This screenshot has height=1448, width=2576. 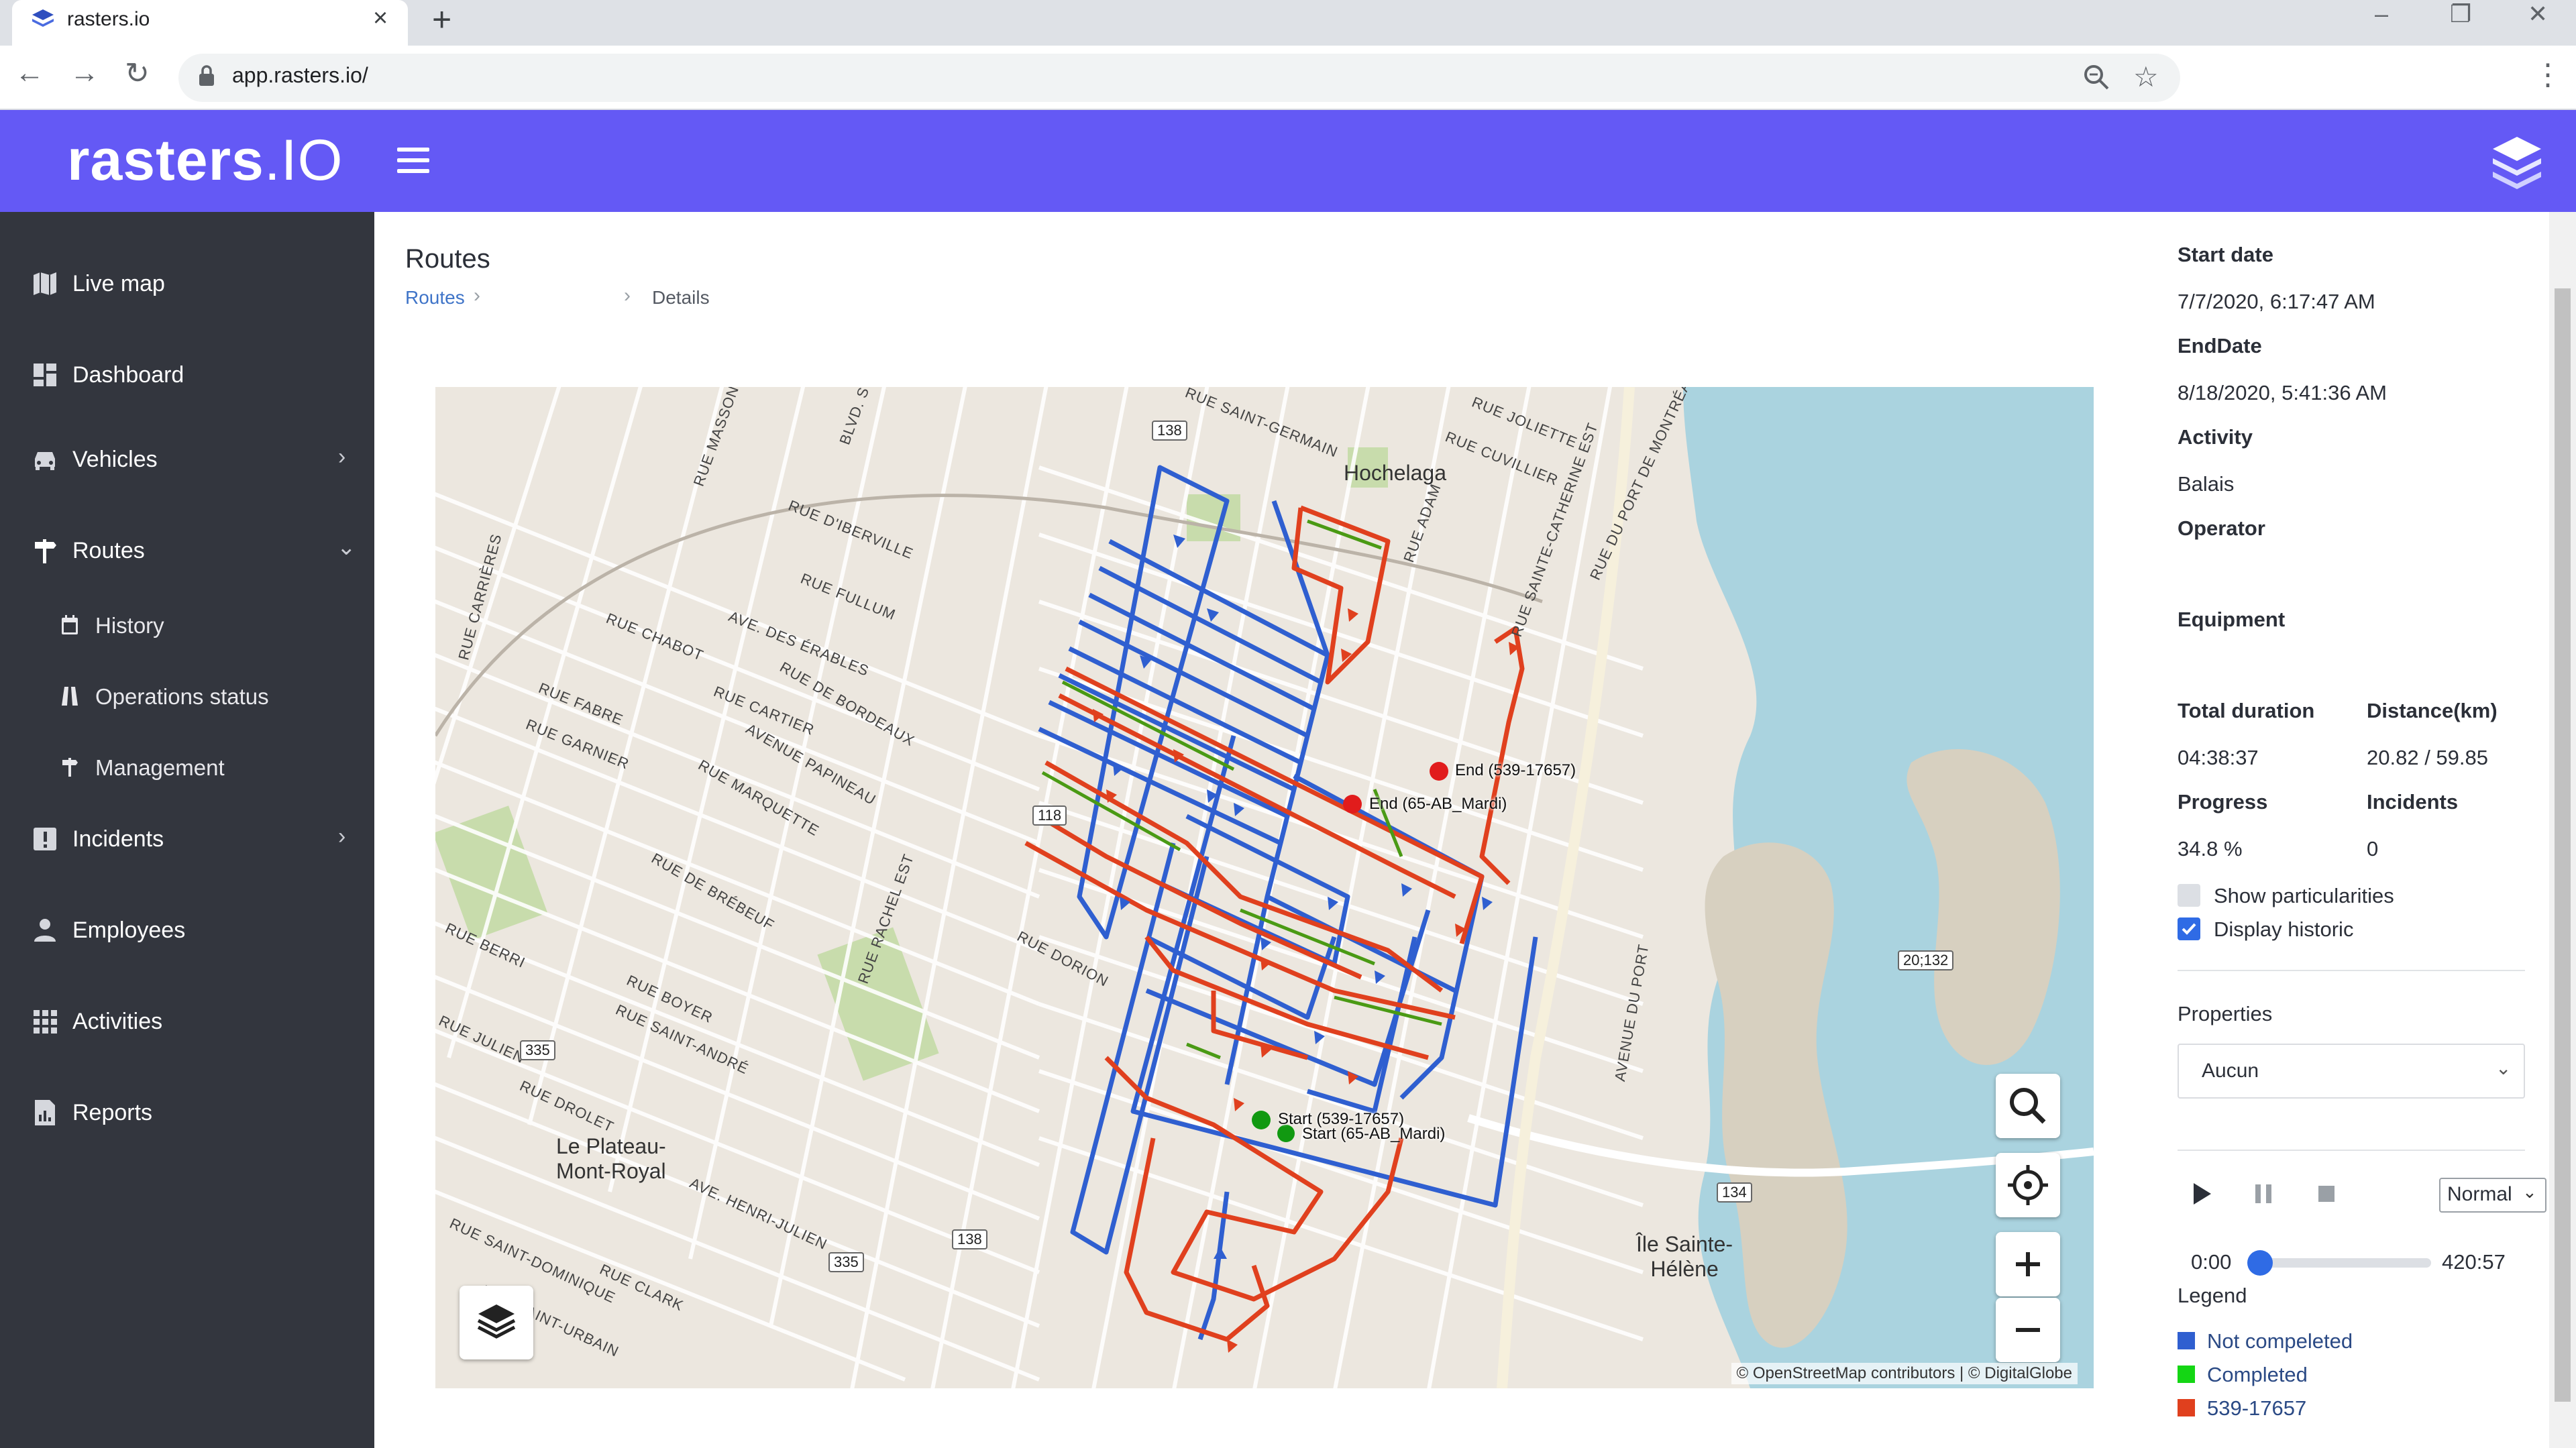 What do you see at coordinates (2189, 928) in the screenshot?
I see `display-historic-checkbox` at bounding box center [2189, 928].